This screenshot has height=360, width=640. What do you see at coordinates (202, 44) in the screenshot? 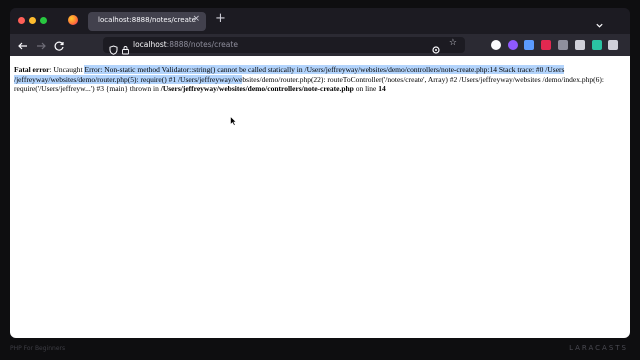
I see `url-path: :8888/notes/create` at bounding box center [202, 44].